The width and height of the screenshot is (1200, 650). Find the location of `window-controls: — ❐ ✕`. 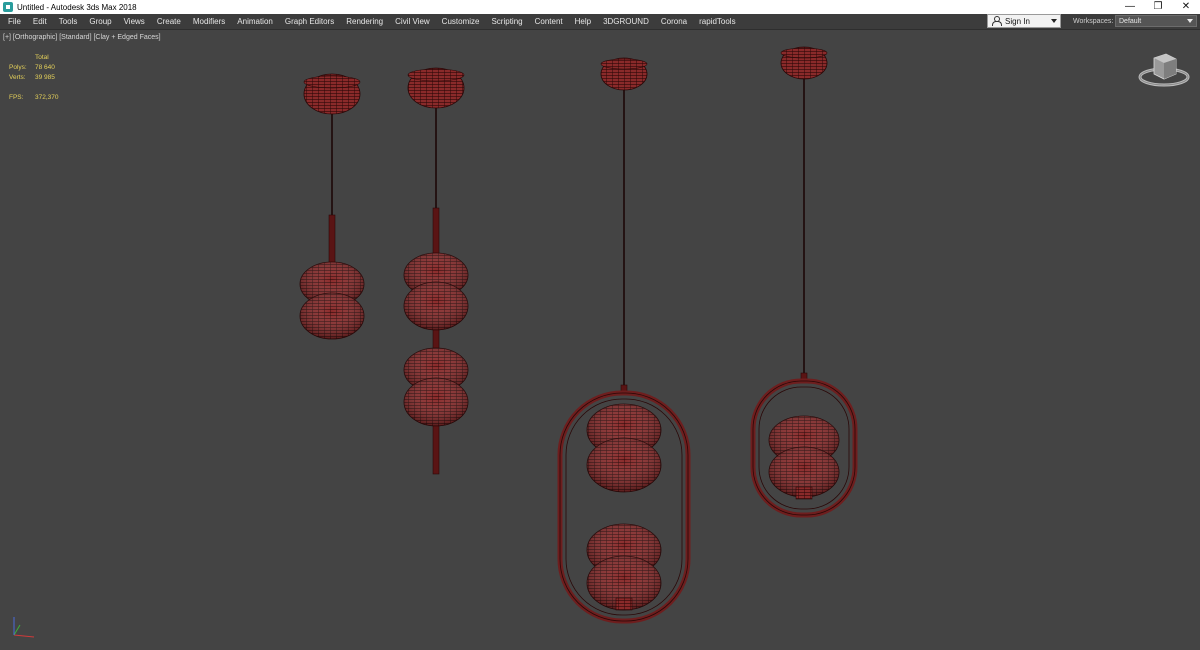

window-controls: — ❐ ✕ is located at coordinates (1158, 7).